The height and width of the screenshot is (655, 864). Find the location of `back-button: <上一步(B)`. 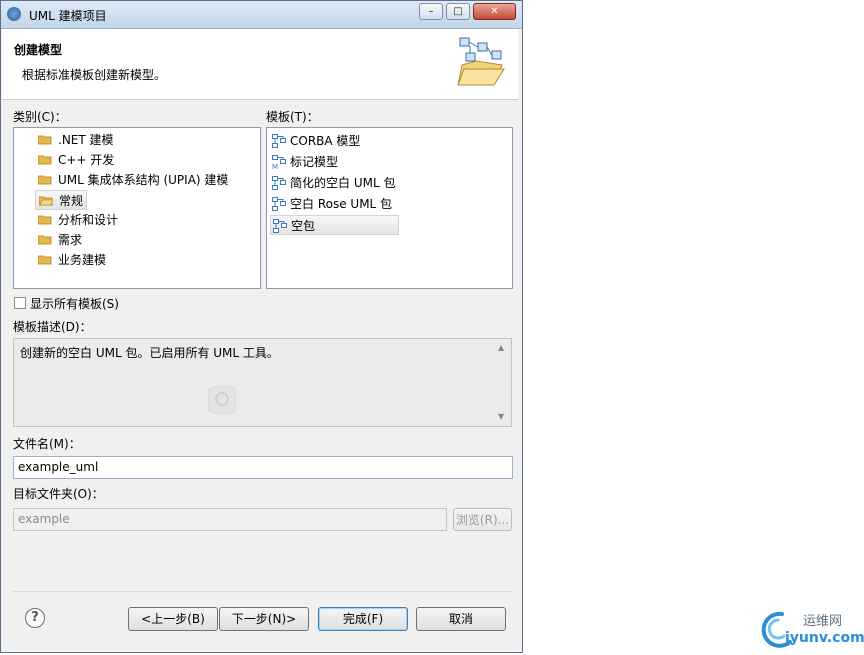

back-button: <上一步(B) is located at coordinates (173, 619).